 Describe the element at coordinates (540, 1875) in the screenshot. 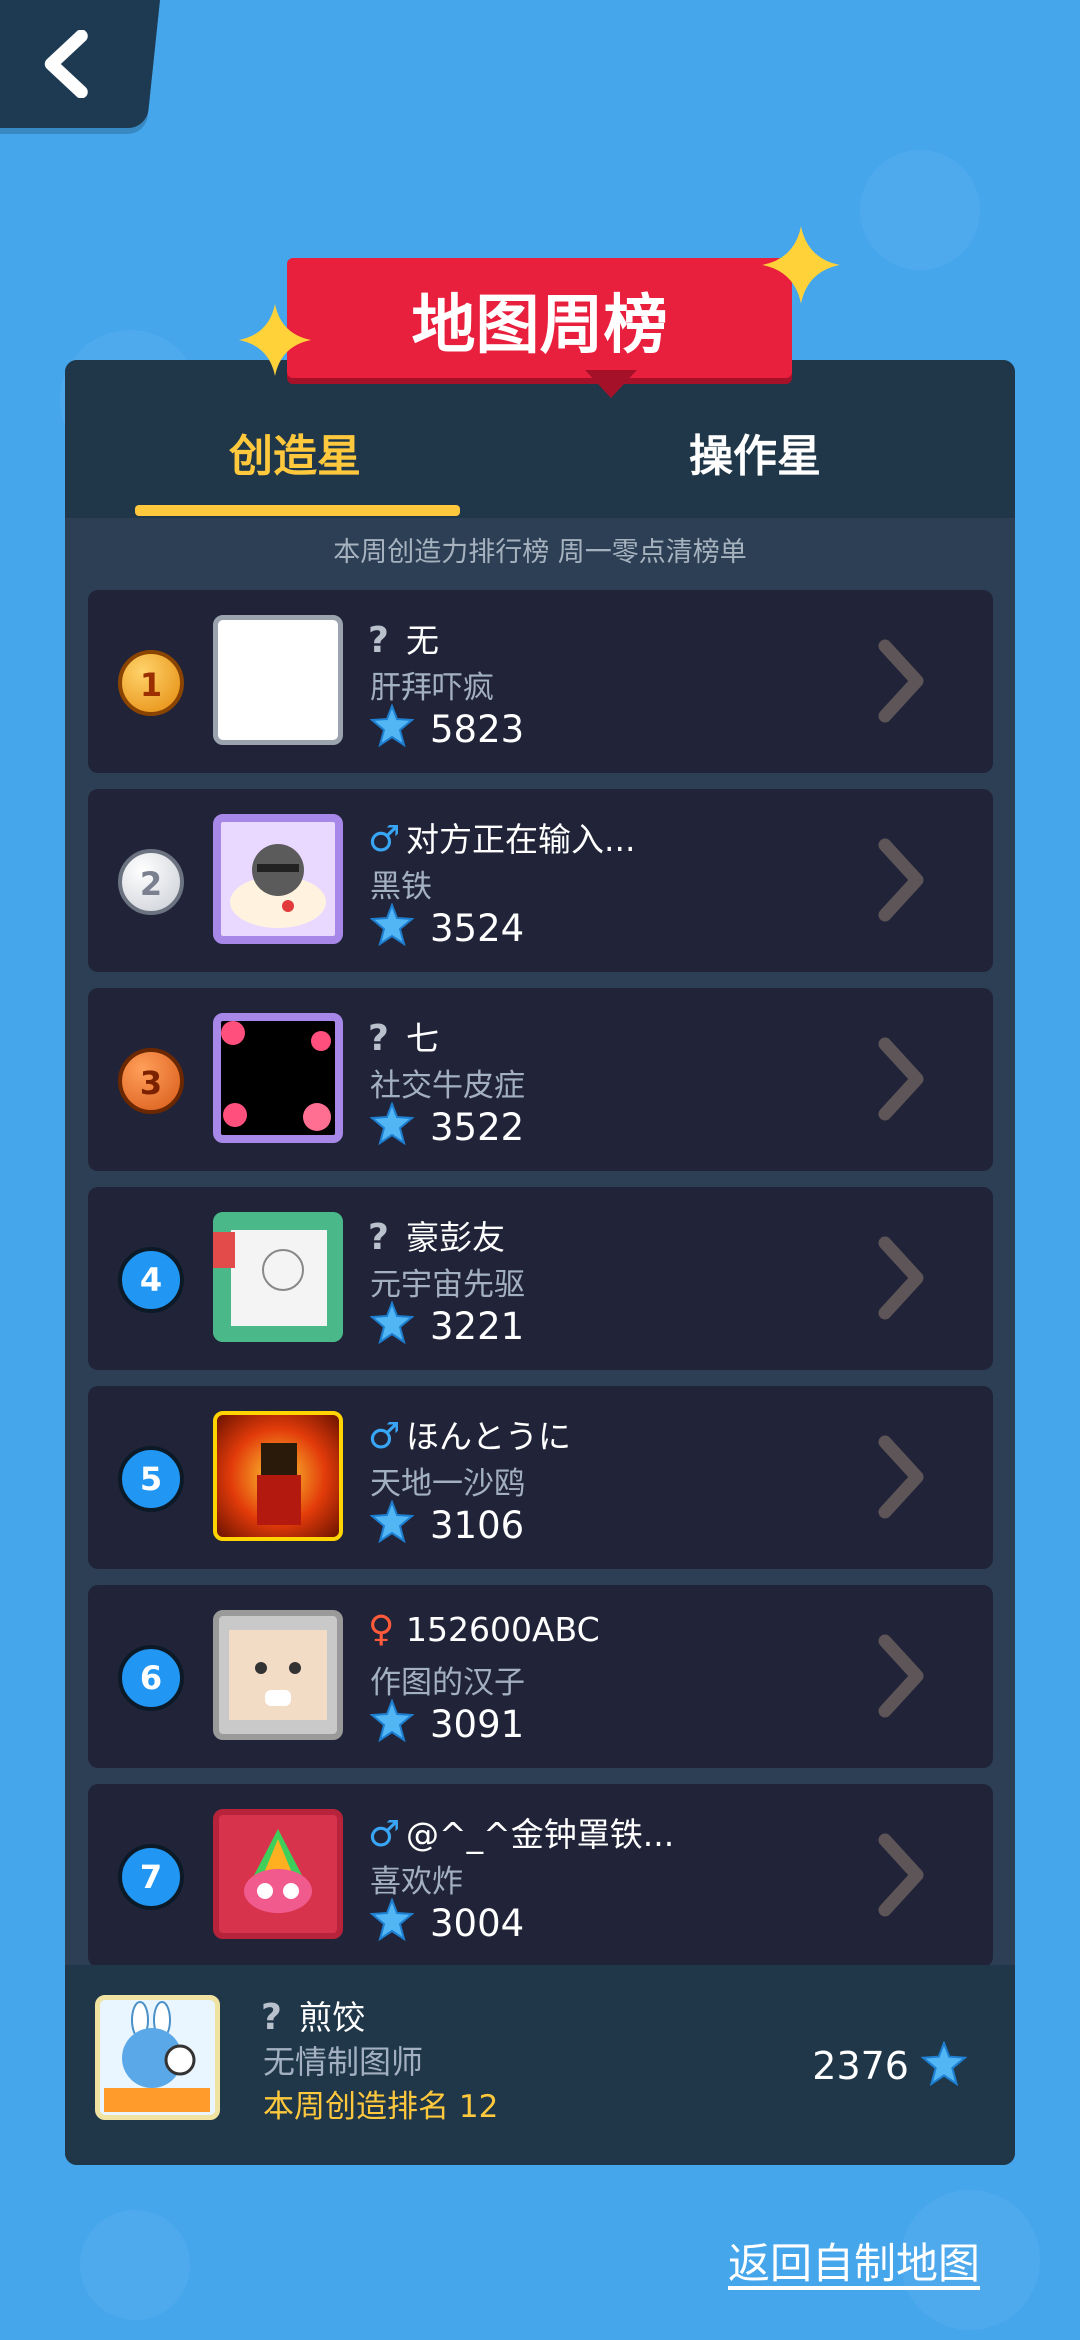

I see `ranking-row: 7 ♂ @^_^金钟罩铁... 喜欢炸 3004` at that location.